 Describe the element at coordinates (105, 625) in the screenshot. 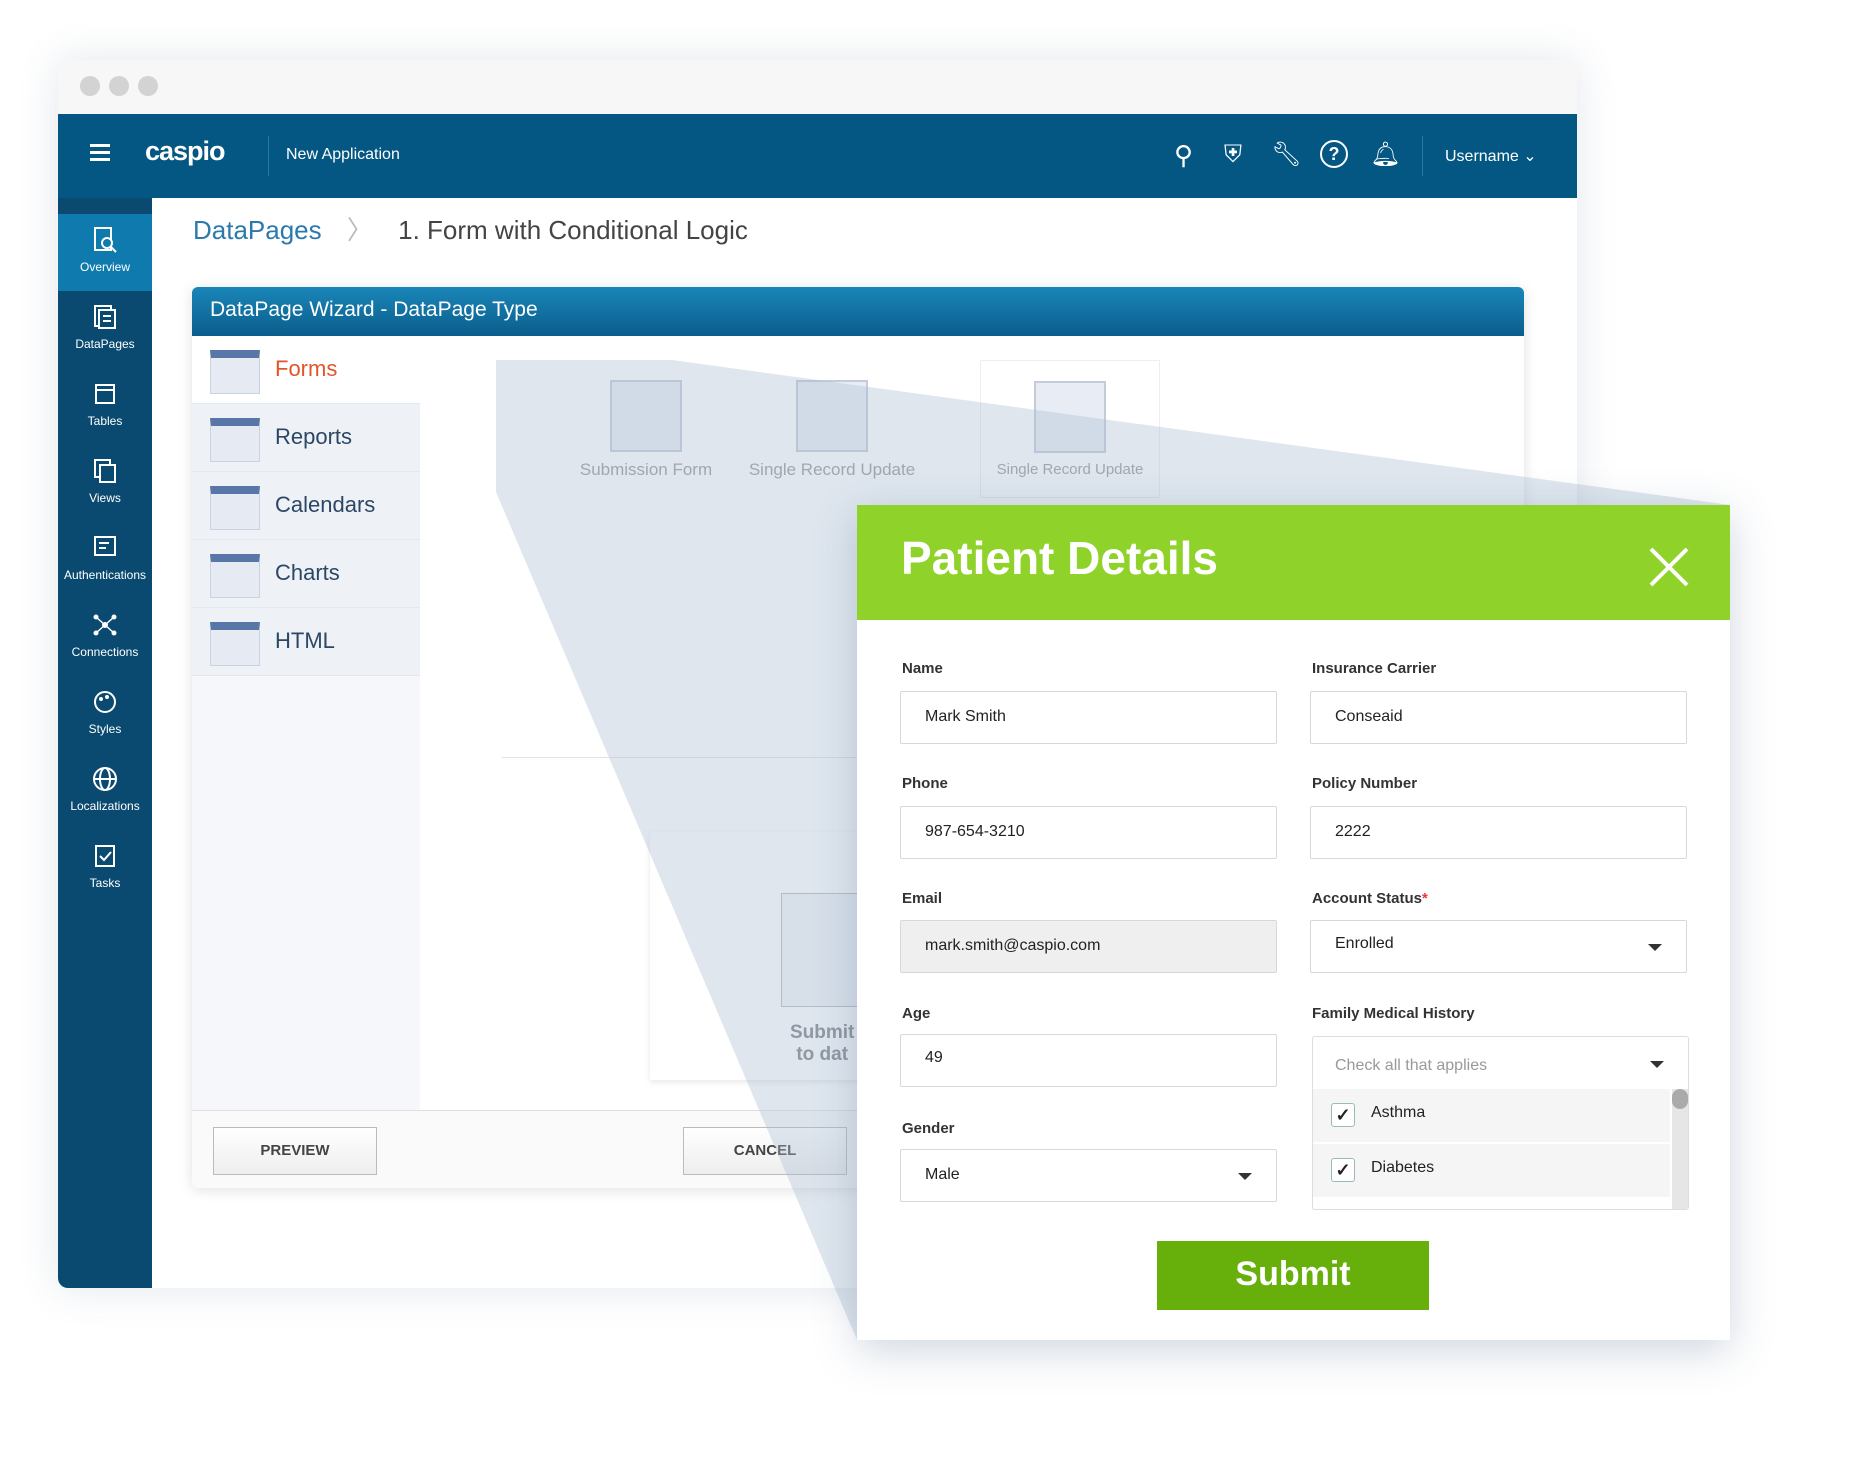

I see `connections-icon` at that location.